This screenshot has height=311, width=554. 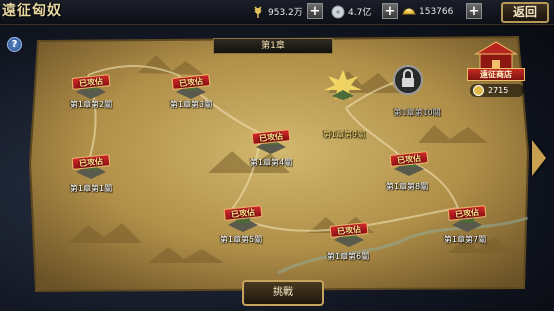 I want to click on stage-node-1: 已攻佔, so click(x=91, y=165).